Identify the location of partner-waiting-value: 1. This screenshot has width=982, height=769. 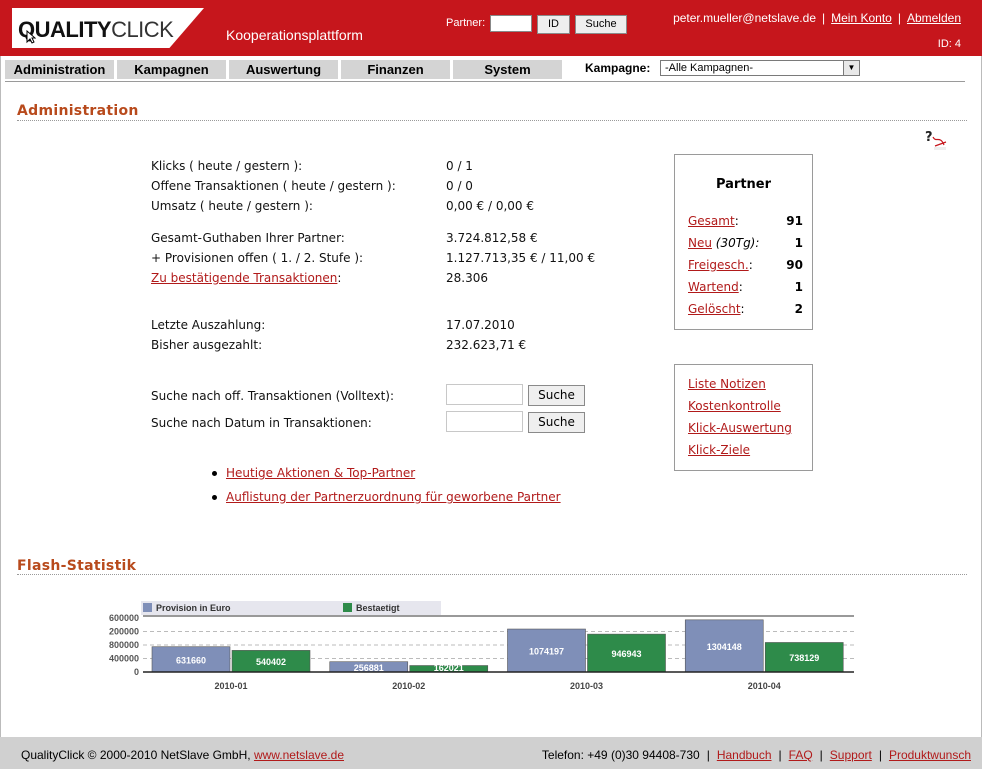
(798, 287).